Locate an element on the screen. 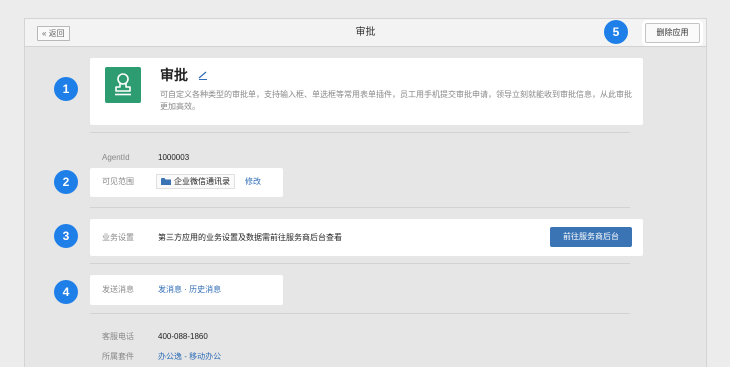 This screenshot has width=730, height=367. visibility-scope-card: 可见范围 企业微信通讯录 修改 is located at coordinates (186, 182).